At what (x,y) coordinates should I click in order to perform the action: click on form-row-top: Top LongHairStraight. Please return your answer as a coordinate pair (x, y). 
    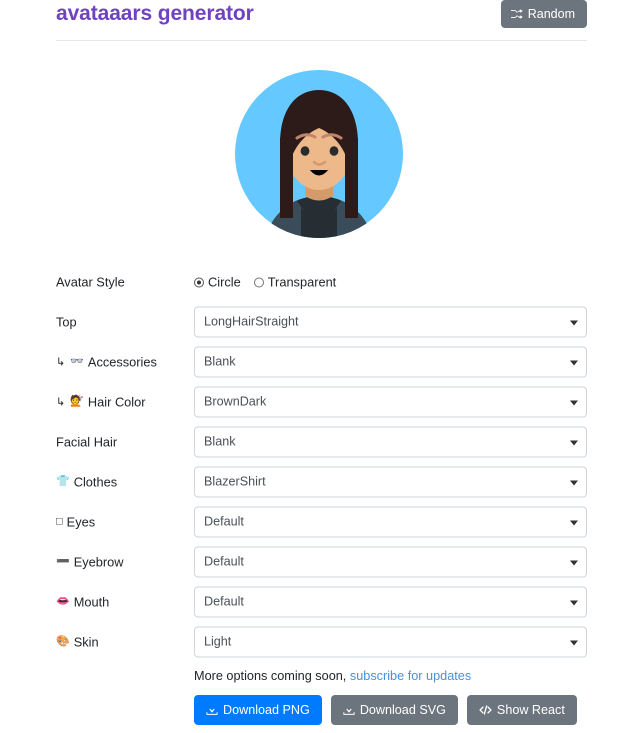
    Looking at the image, I should click on (318, 322).